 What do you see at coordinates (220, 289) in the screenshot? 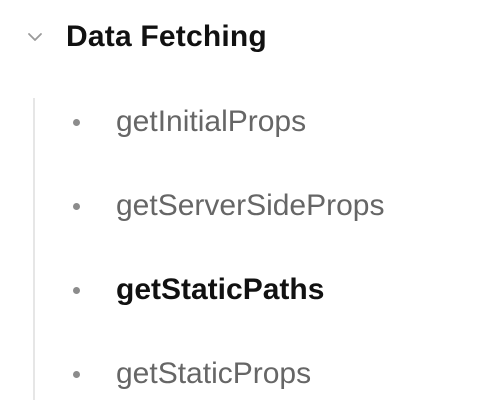
I see `sidebar-item-label: getStaticPaths` at bounding box center [220, 289].